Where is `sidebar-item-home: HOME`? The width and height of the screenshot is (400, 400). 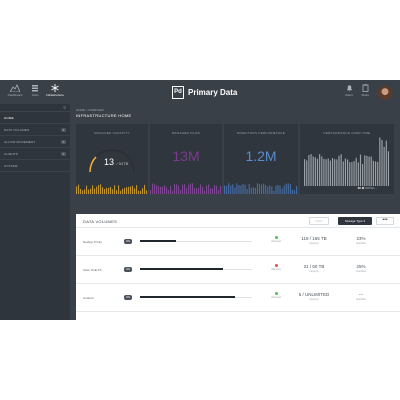
sidebar-item-home: HOME is located at coordinates (35, 118).